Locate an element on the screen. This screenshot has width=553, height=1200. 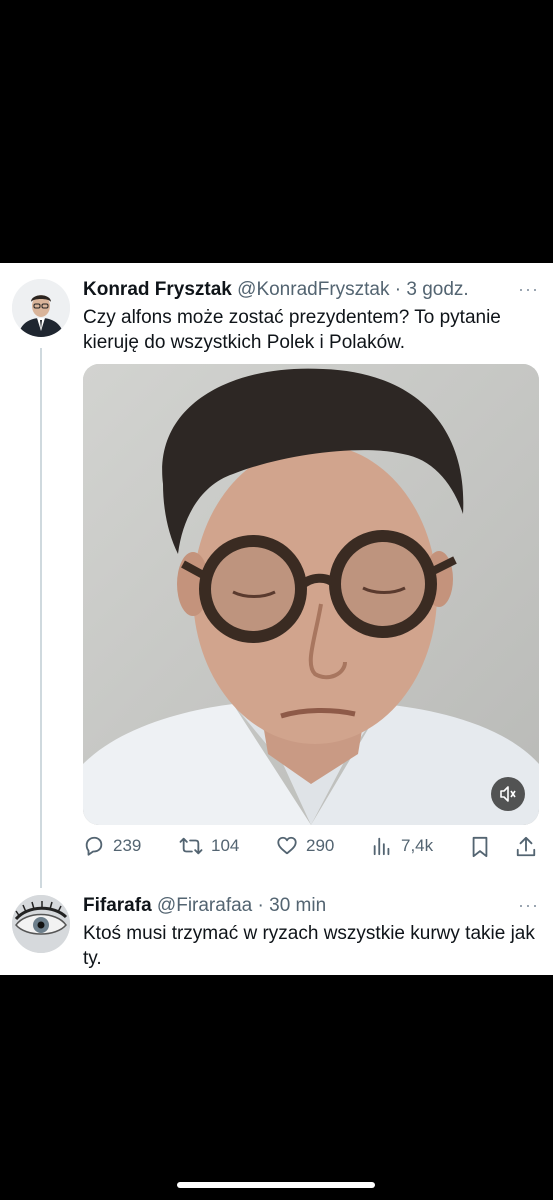
repost-button: 104 is located at coordinates (209, 846).